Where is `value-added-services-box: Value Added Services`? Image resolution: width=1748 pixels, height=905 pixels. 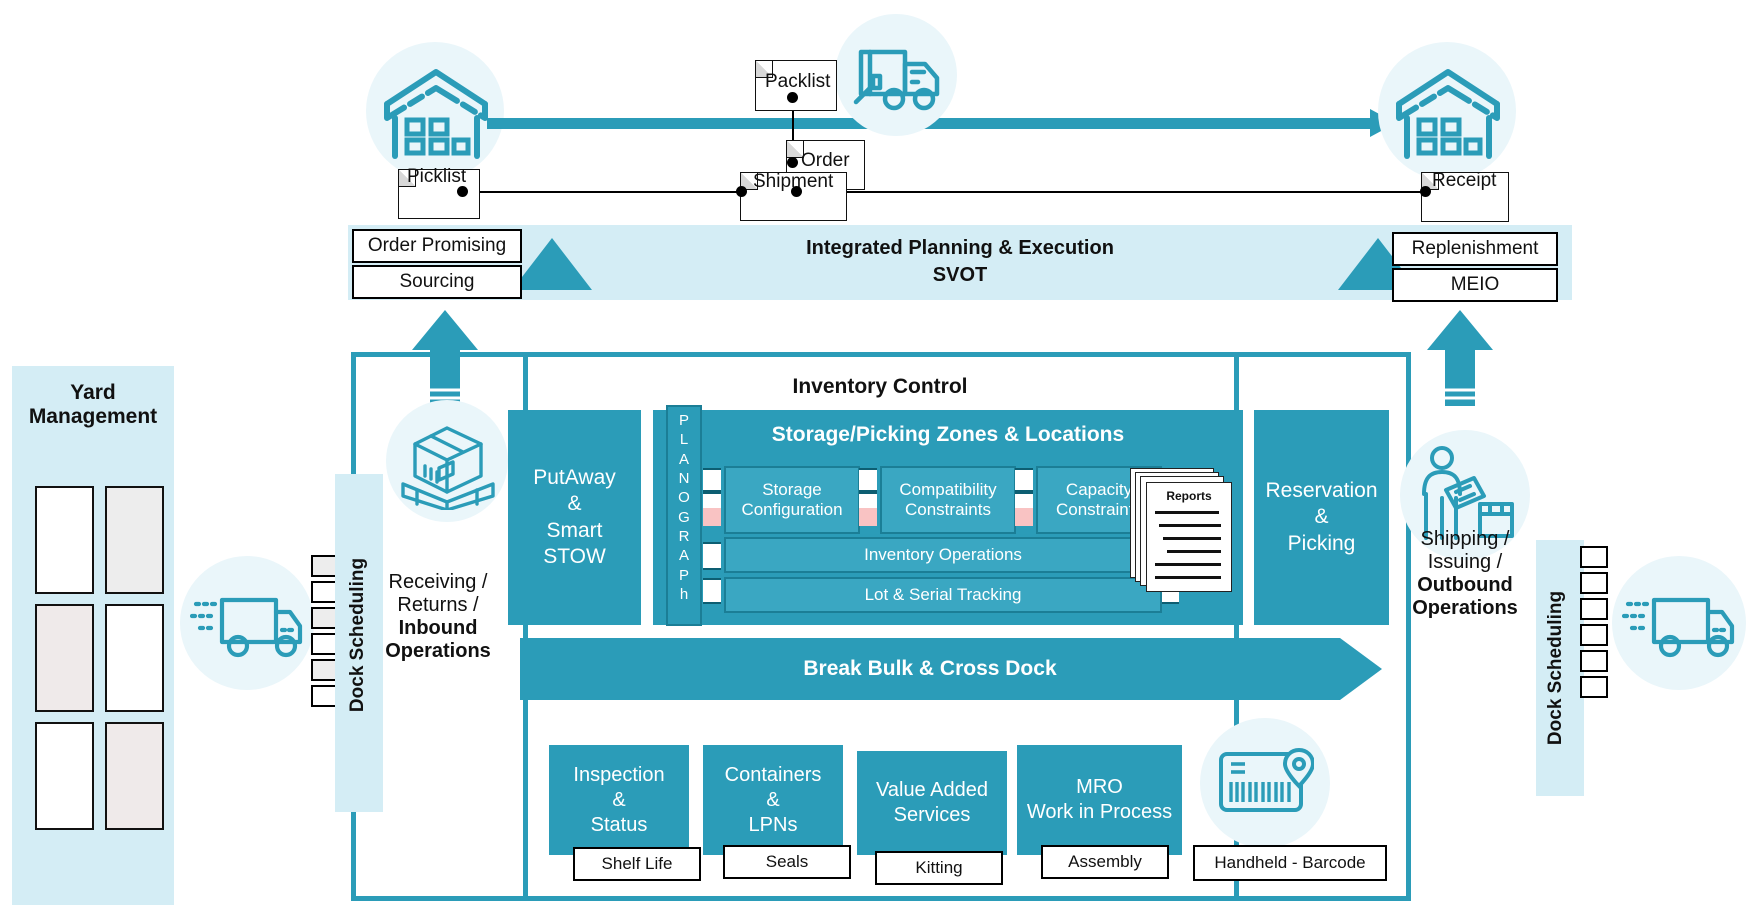 value-added-services-box: Value Added Services is located at coordinates (932, 803).